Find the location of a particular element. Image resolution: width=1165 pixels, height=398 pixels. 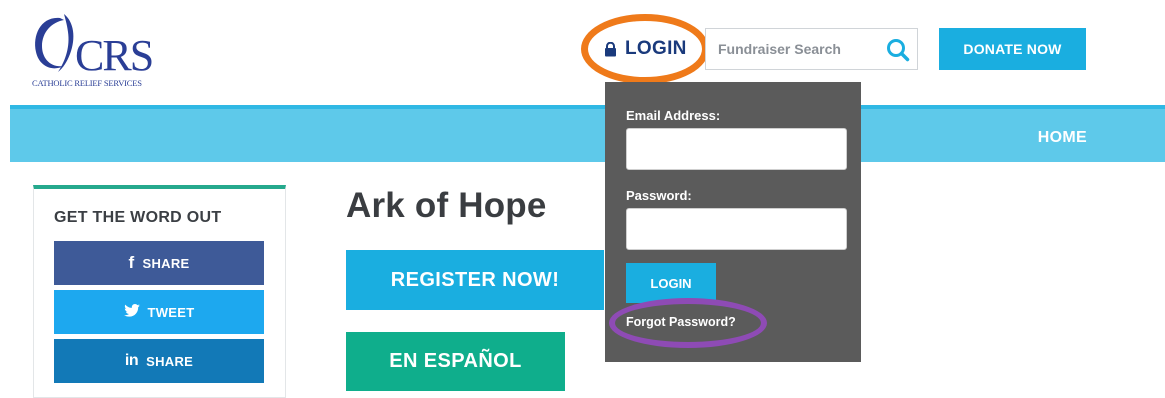

share-sidebar: GET THE WORD OUT f SHARE TWEET in SHARE is located at coordinates (159, 291).